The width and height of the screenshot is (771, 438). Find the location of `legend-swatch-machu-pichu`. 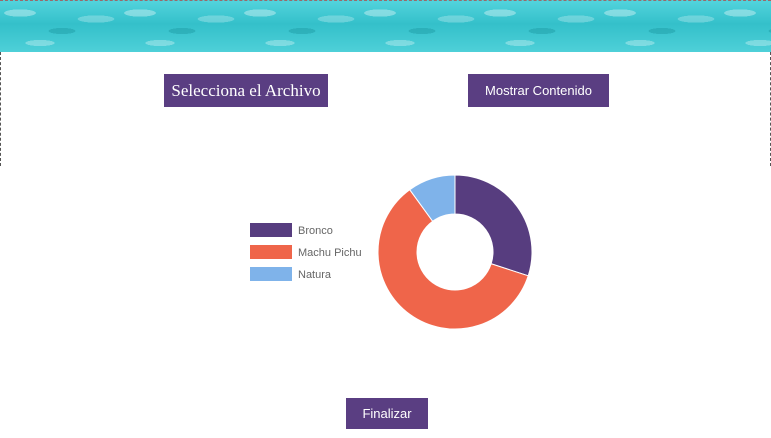

legend-swatch-machu-pichu is located at coordinates (271, 252).